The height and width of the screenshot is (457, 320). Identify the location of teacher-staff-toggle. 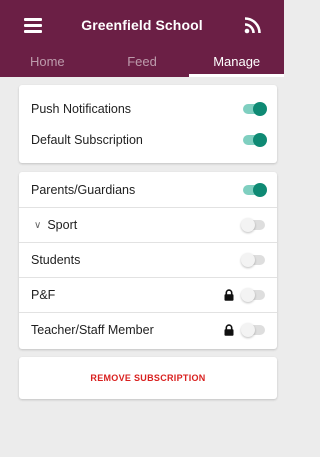
(253, 330).